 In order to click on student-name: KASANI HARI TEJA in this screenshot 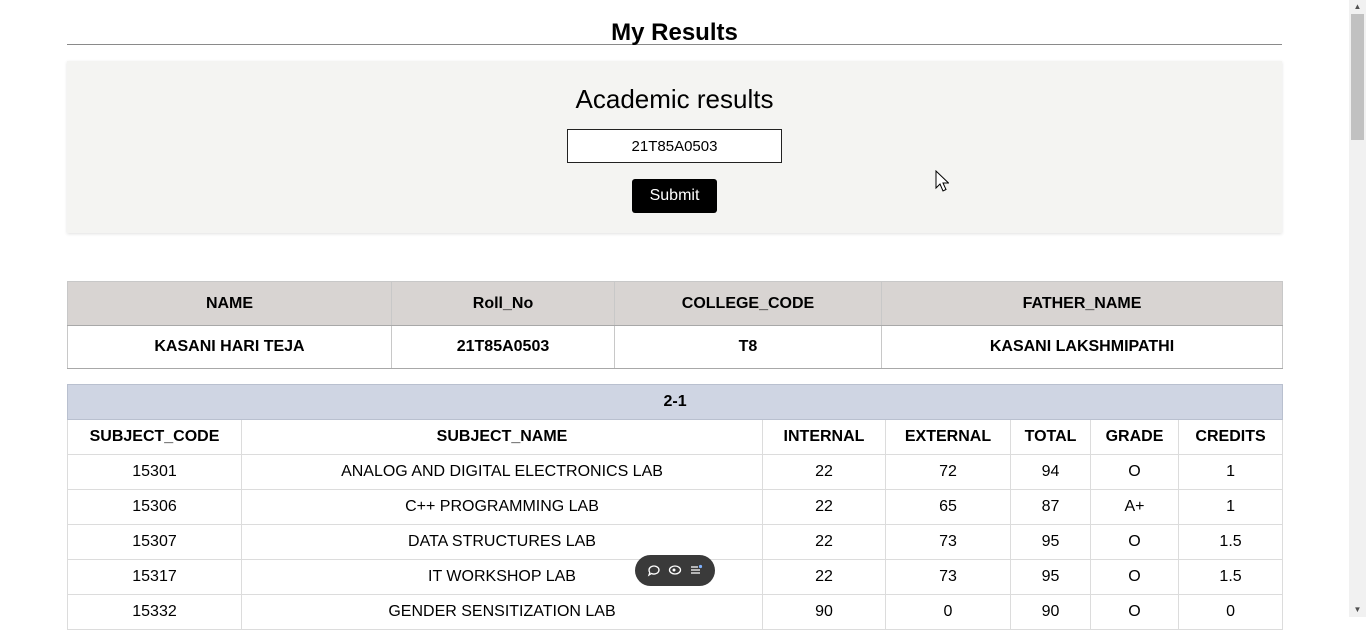, I will do `click(229, 347)`.